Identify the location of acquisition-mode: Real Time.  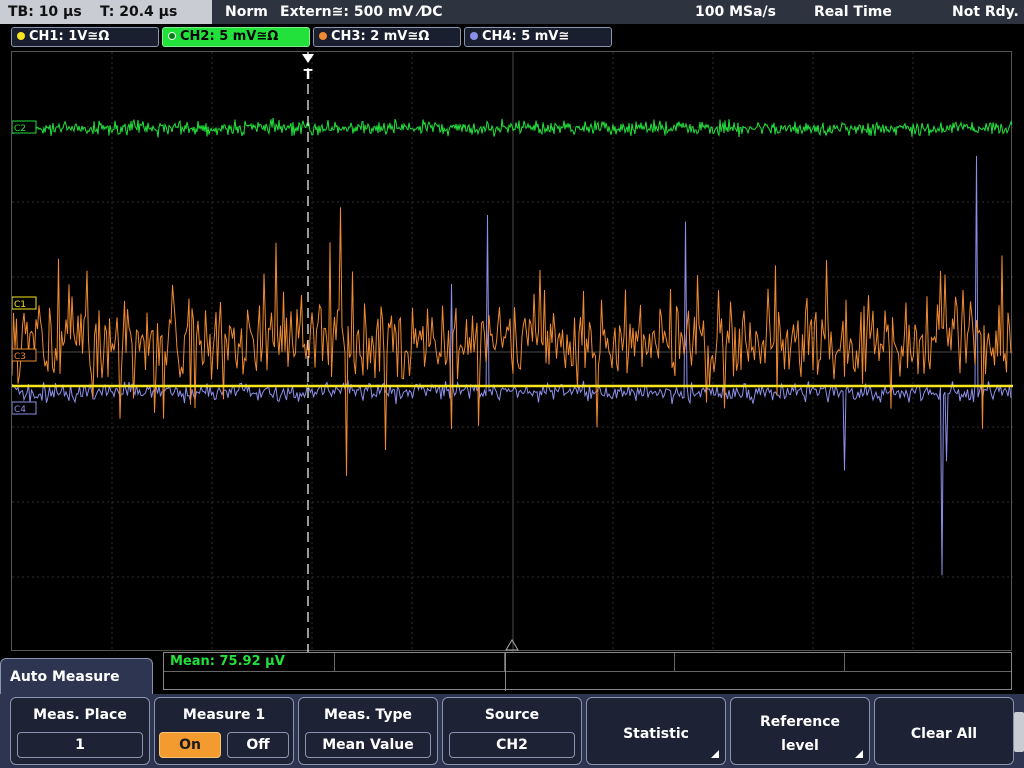
(853, 12).